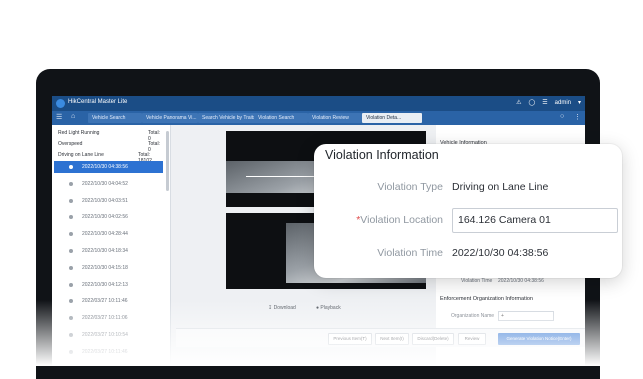 The width and height of the screenshot is (643, 379). I want to click on group-label: Red Light Running, so click(79, 133).